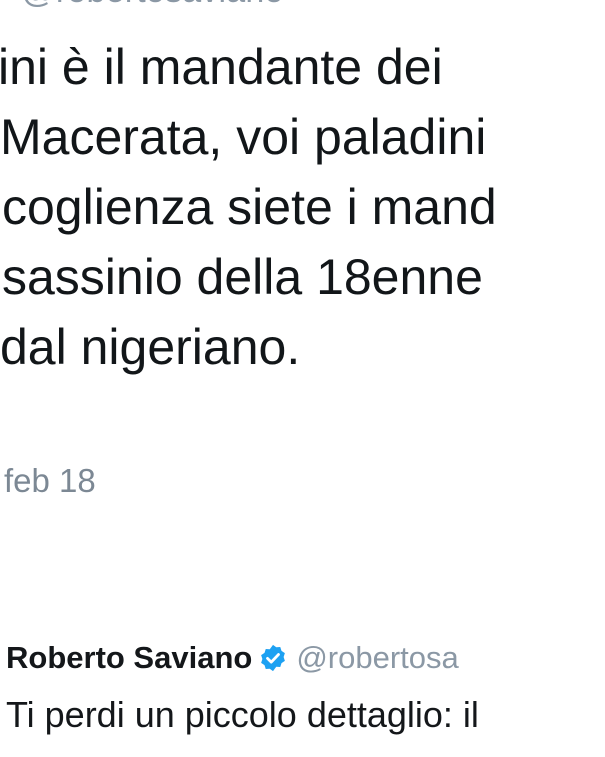 The height and width of the screenshot is (757, 605). Describe the element at coordinates (150, 347) in the screenshot. I see `tweet1-line-5: dal nigeriano.` at that location.